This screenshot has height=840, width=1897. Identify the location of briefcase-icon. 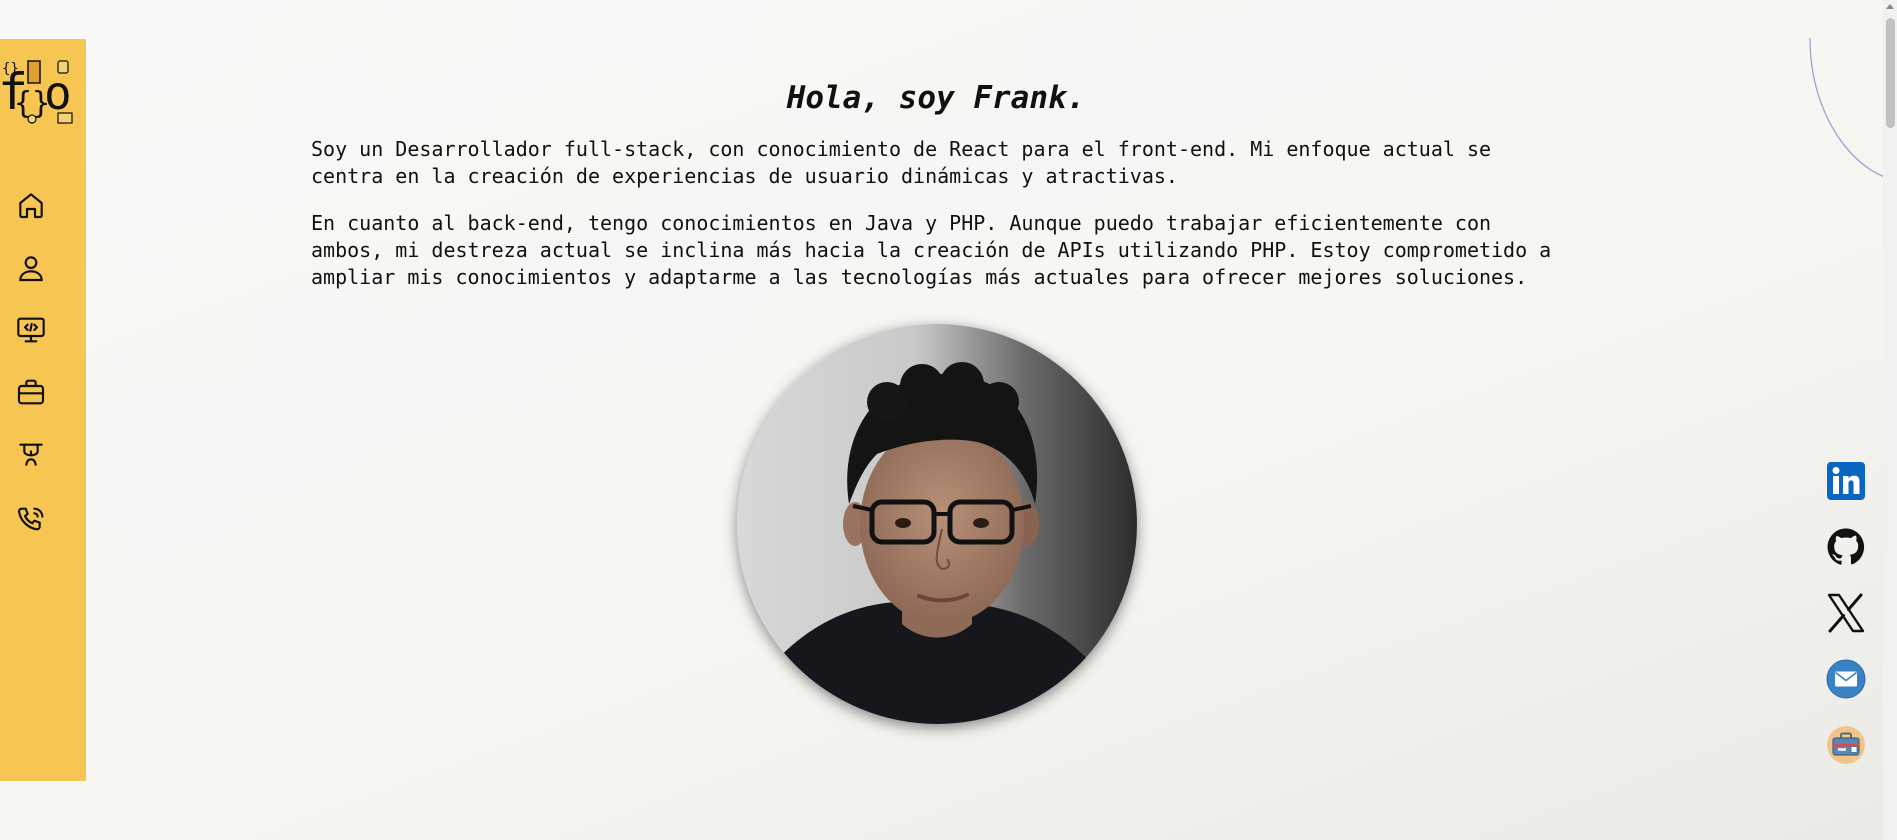
(31, 392).